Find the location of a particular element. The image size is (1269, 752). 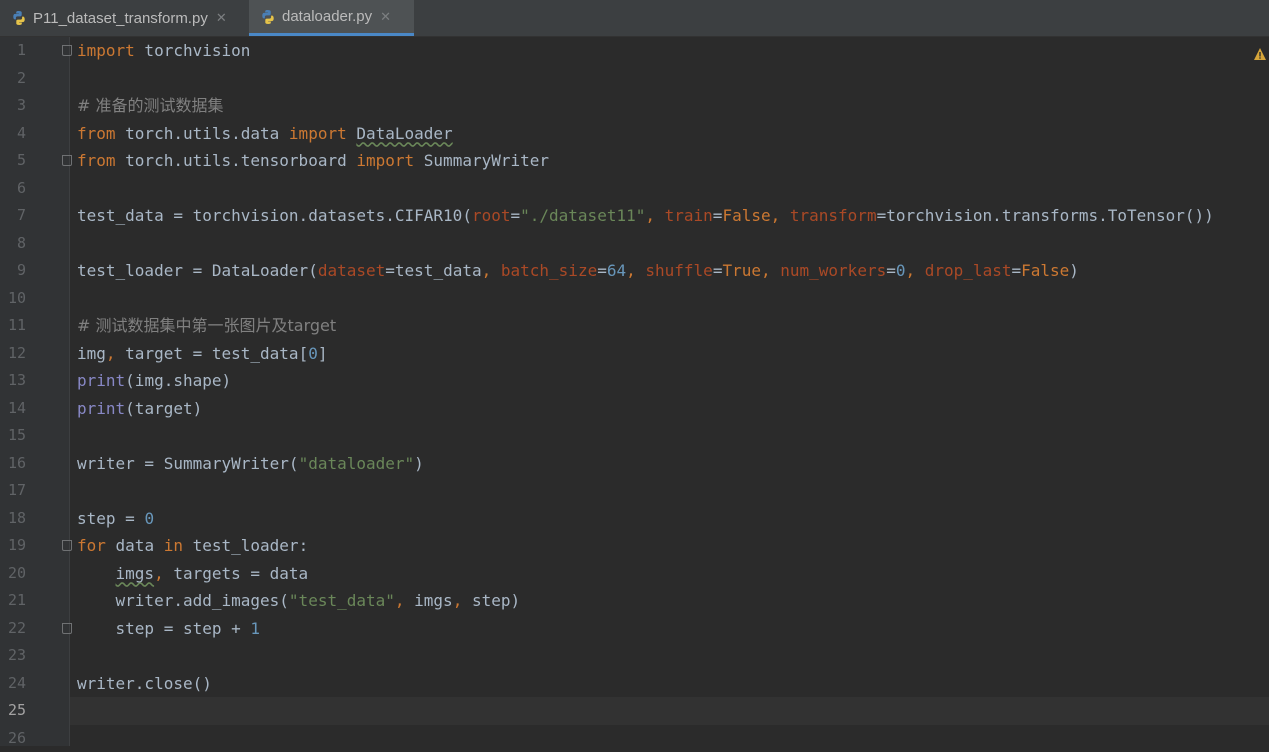

code-line-3: # 准备的测试数据集 is located at coordinates (150, 106).